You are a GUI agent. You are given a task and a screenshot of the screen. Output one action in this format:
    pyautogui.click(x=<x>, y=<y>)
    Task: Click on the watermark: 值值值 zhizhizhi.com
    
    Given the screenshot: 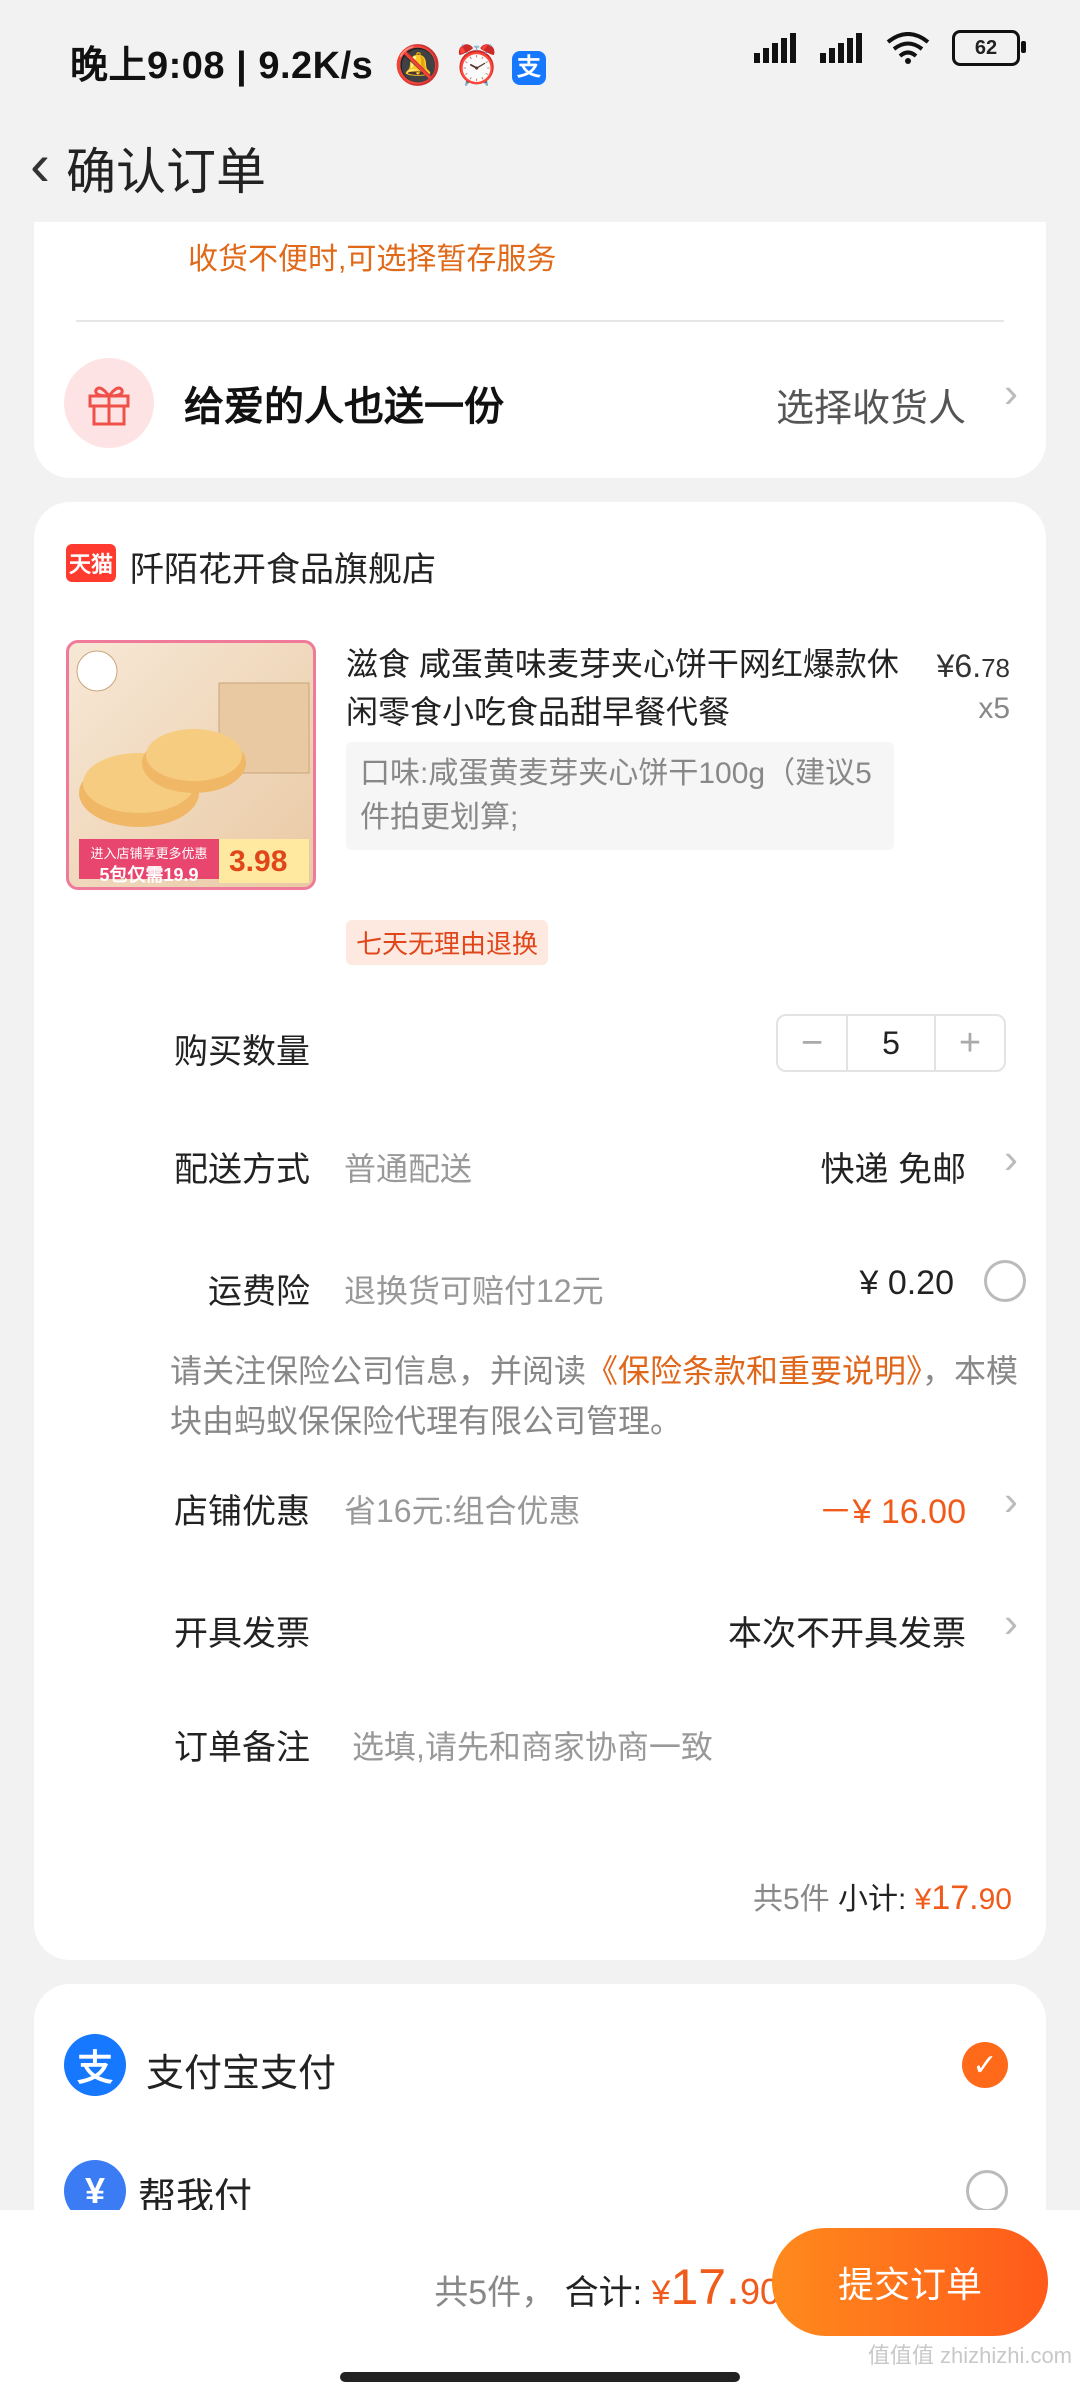 What is the action you would take?
    pyautogui.click(x=969, y=2355)
    